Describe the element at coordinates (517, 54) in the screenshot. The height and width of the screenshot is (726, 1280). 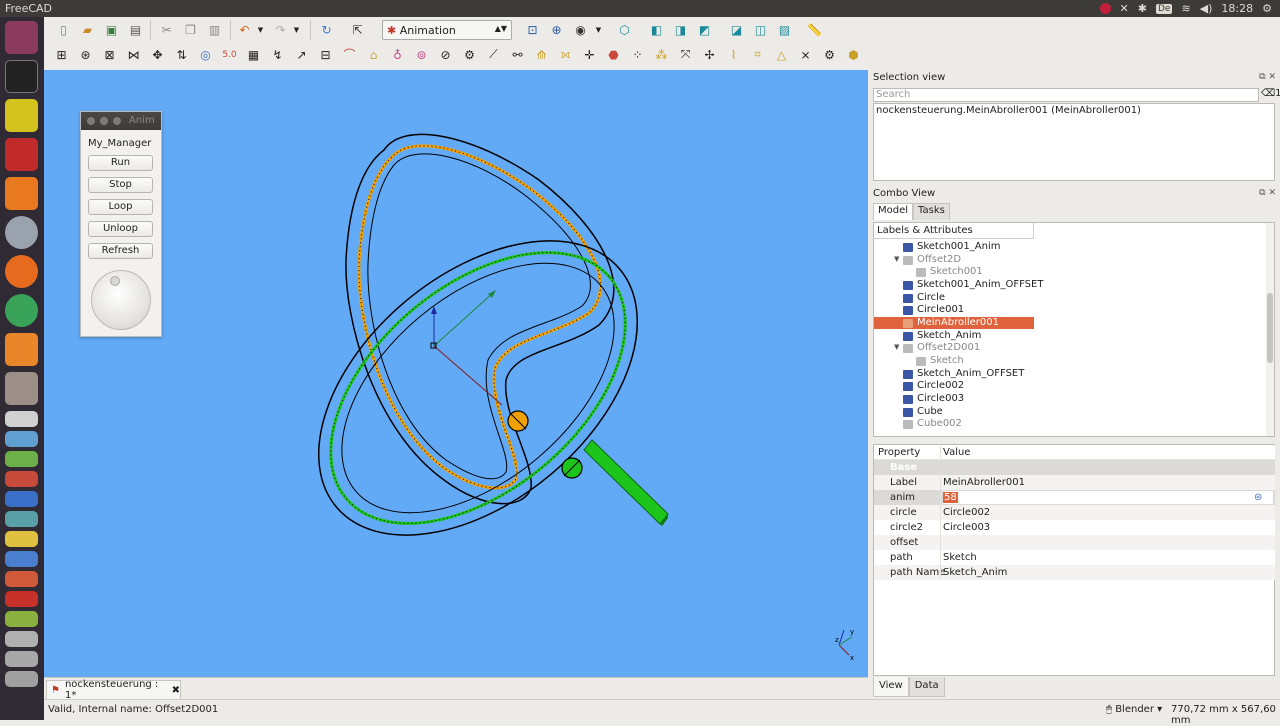
I see `anim-tool-20-icon: ⚯` at that location.